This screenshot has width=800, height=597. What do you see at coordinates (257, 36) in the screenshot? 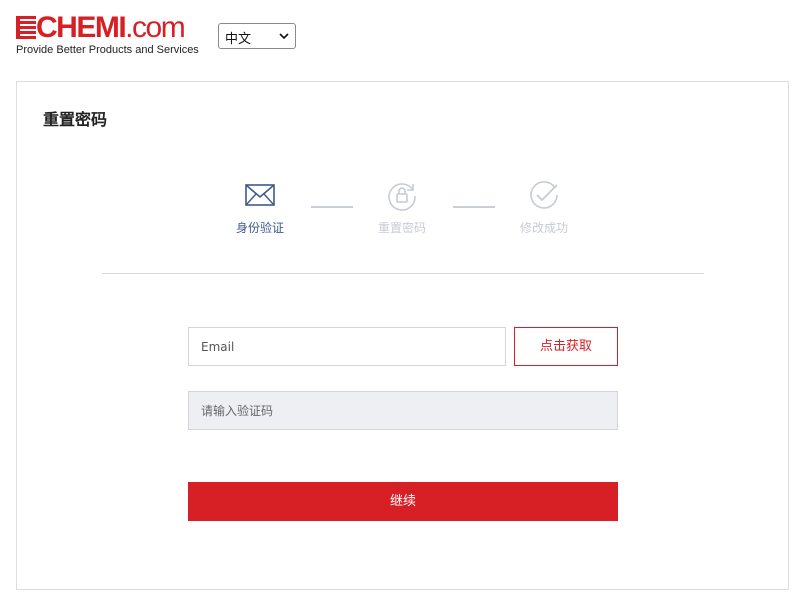
I see `language-select: 中文` at bounding box center [257, 36].